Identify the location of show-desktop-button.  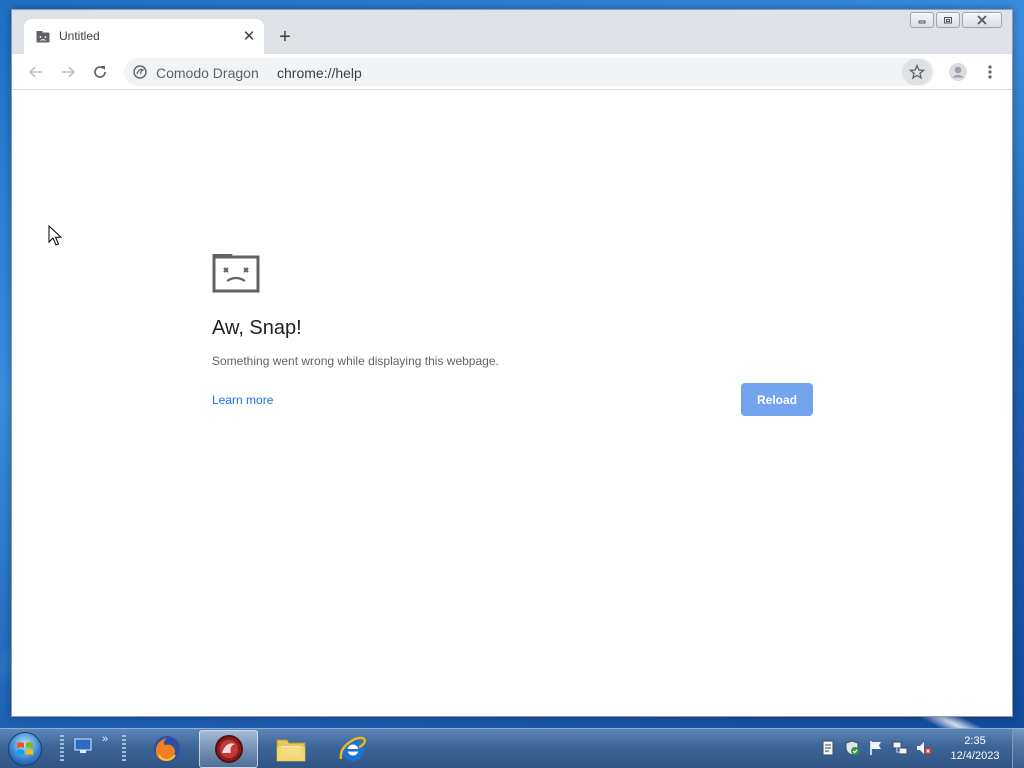
(1018, 748).